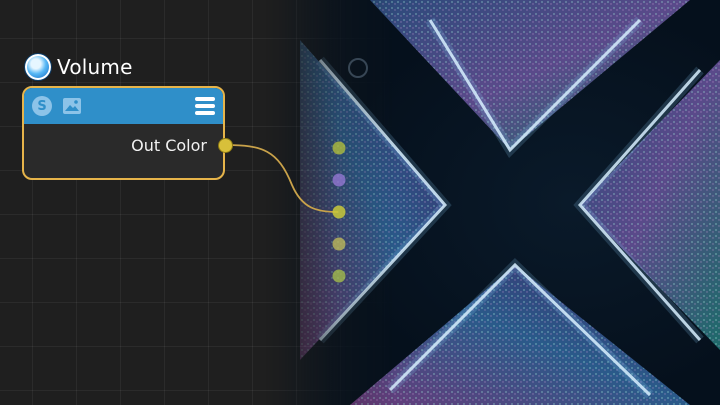 The width and height of the screenshot is (720, 405). What do you see at coordinates (95, 67) in the screenshot?
I see `node-title: Volume` at bounding box center [95, 67].